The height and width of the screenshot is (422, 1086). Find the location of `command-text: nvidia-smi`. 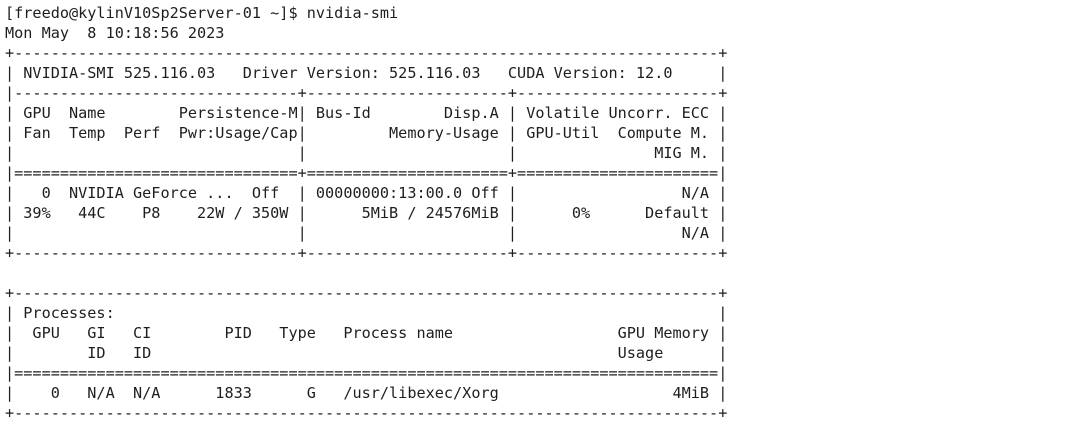

command-text: nvidia-smi is located at coordinates (352, 13).